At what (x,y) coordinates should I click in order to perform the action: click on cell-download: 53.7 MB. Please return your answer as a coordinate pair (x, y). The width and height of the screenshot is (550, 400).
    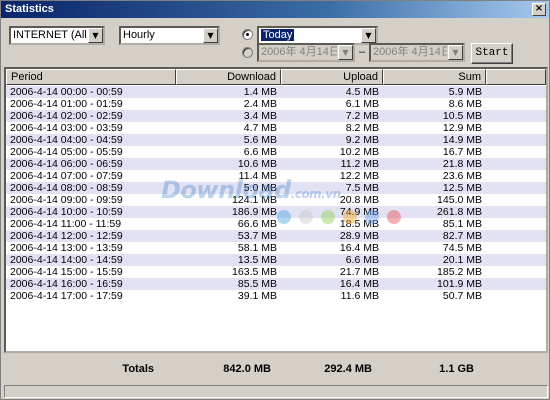
    Looking at the image, I should click on (257, 236).